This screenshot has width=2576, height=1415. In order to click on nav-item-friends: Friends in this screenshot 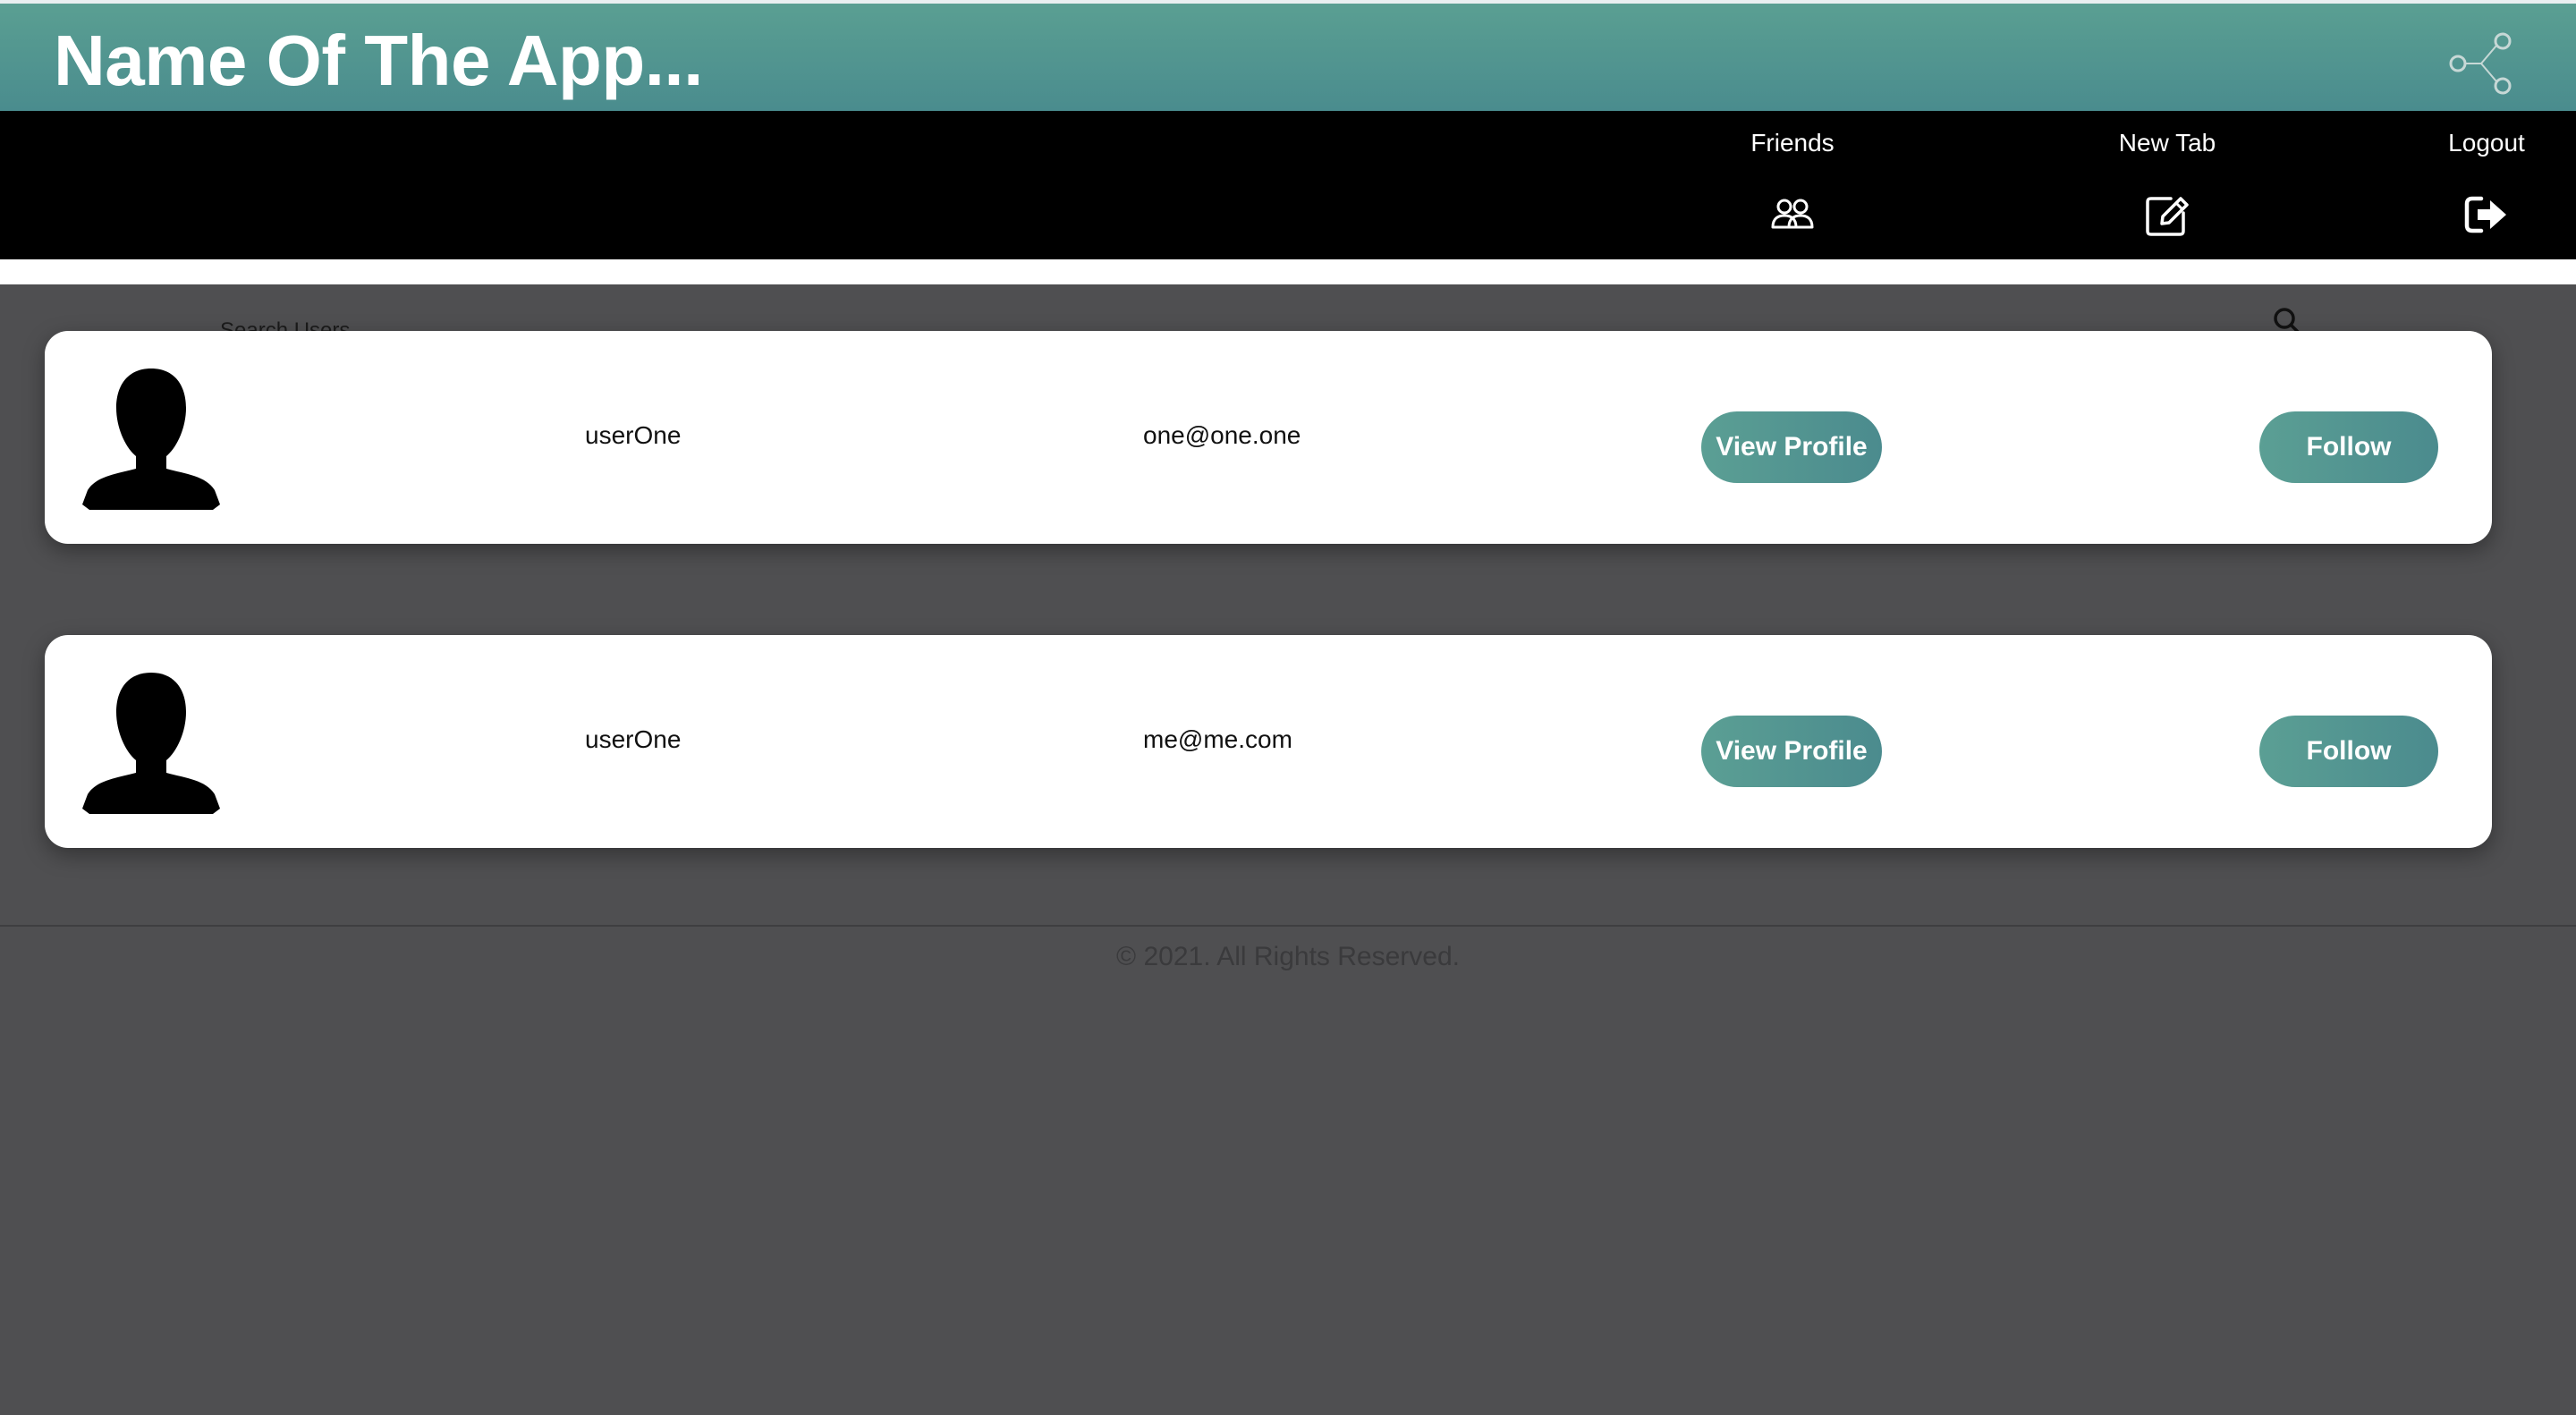, I will do `click(1792, 185)`.